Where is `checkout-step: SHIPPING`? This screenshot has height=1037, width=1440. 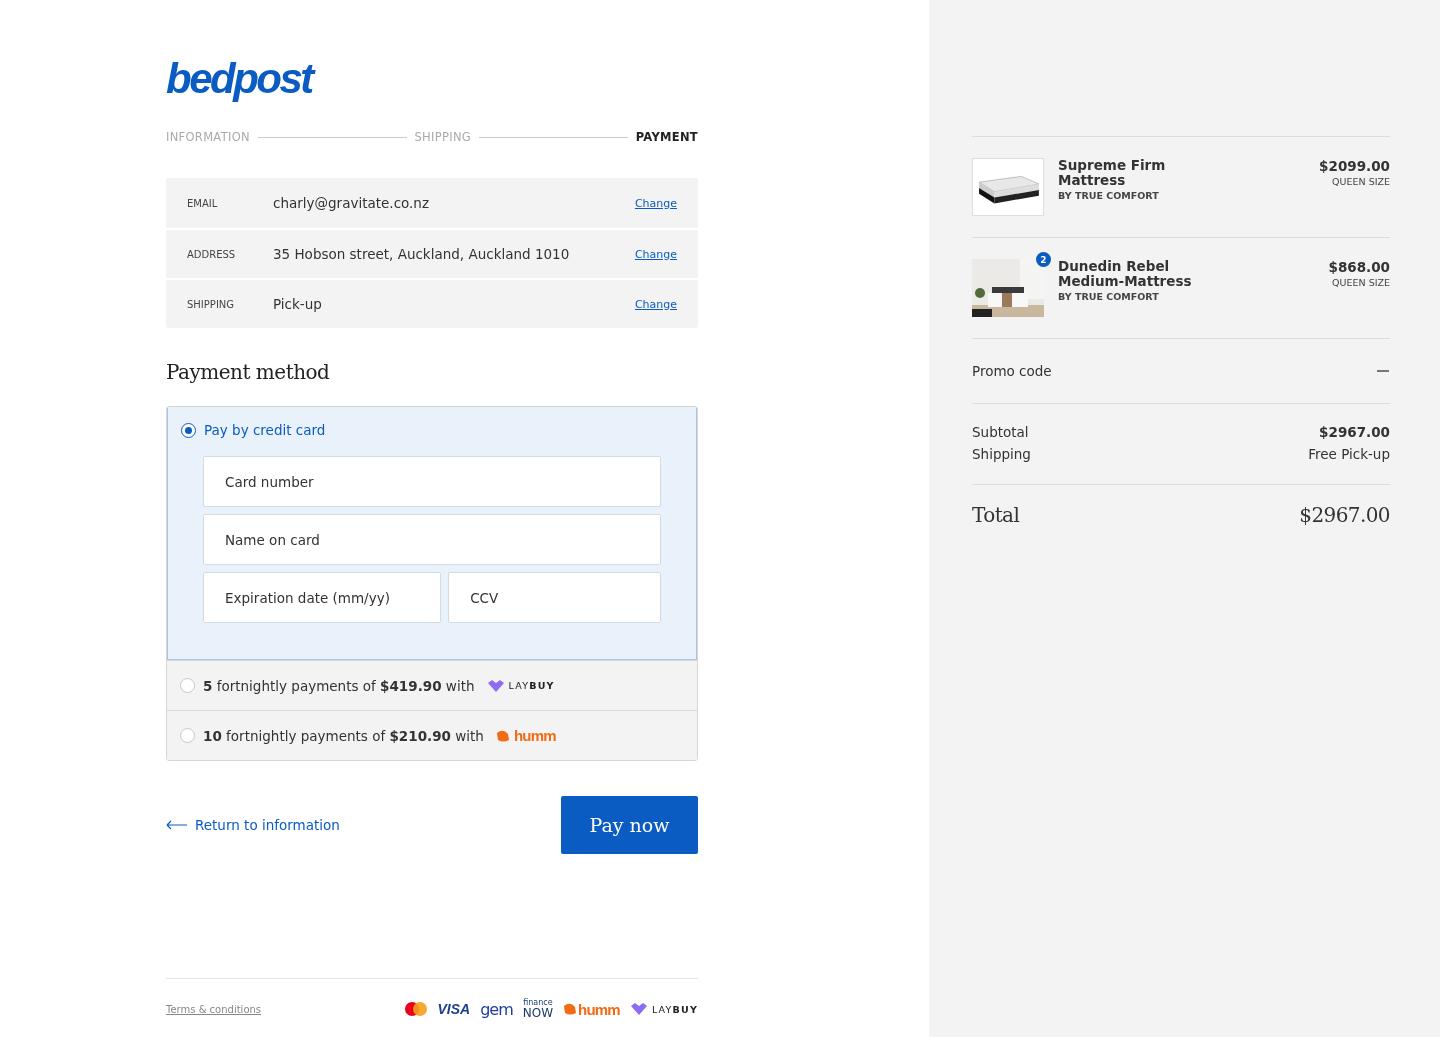
checkout-step: SHIPPING is located at coordinates (443, 137).